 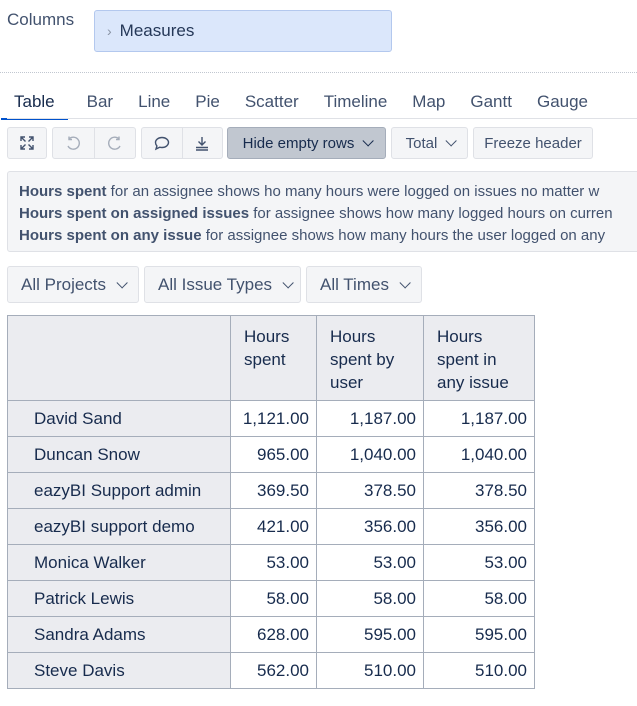 What do you see at coordinates (215, 284) in the screenshot?
I see `issue-types-filter-label: All Issue Types` at bounding box center [215, 284].